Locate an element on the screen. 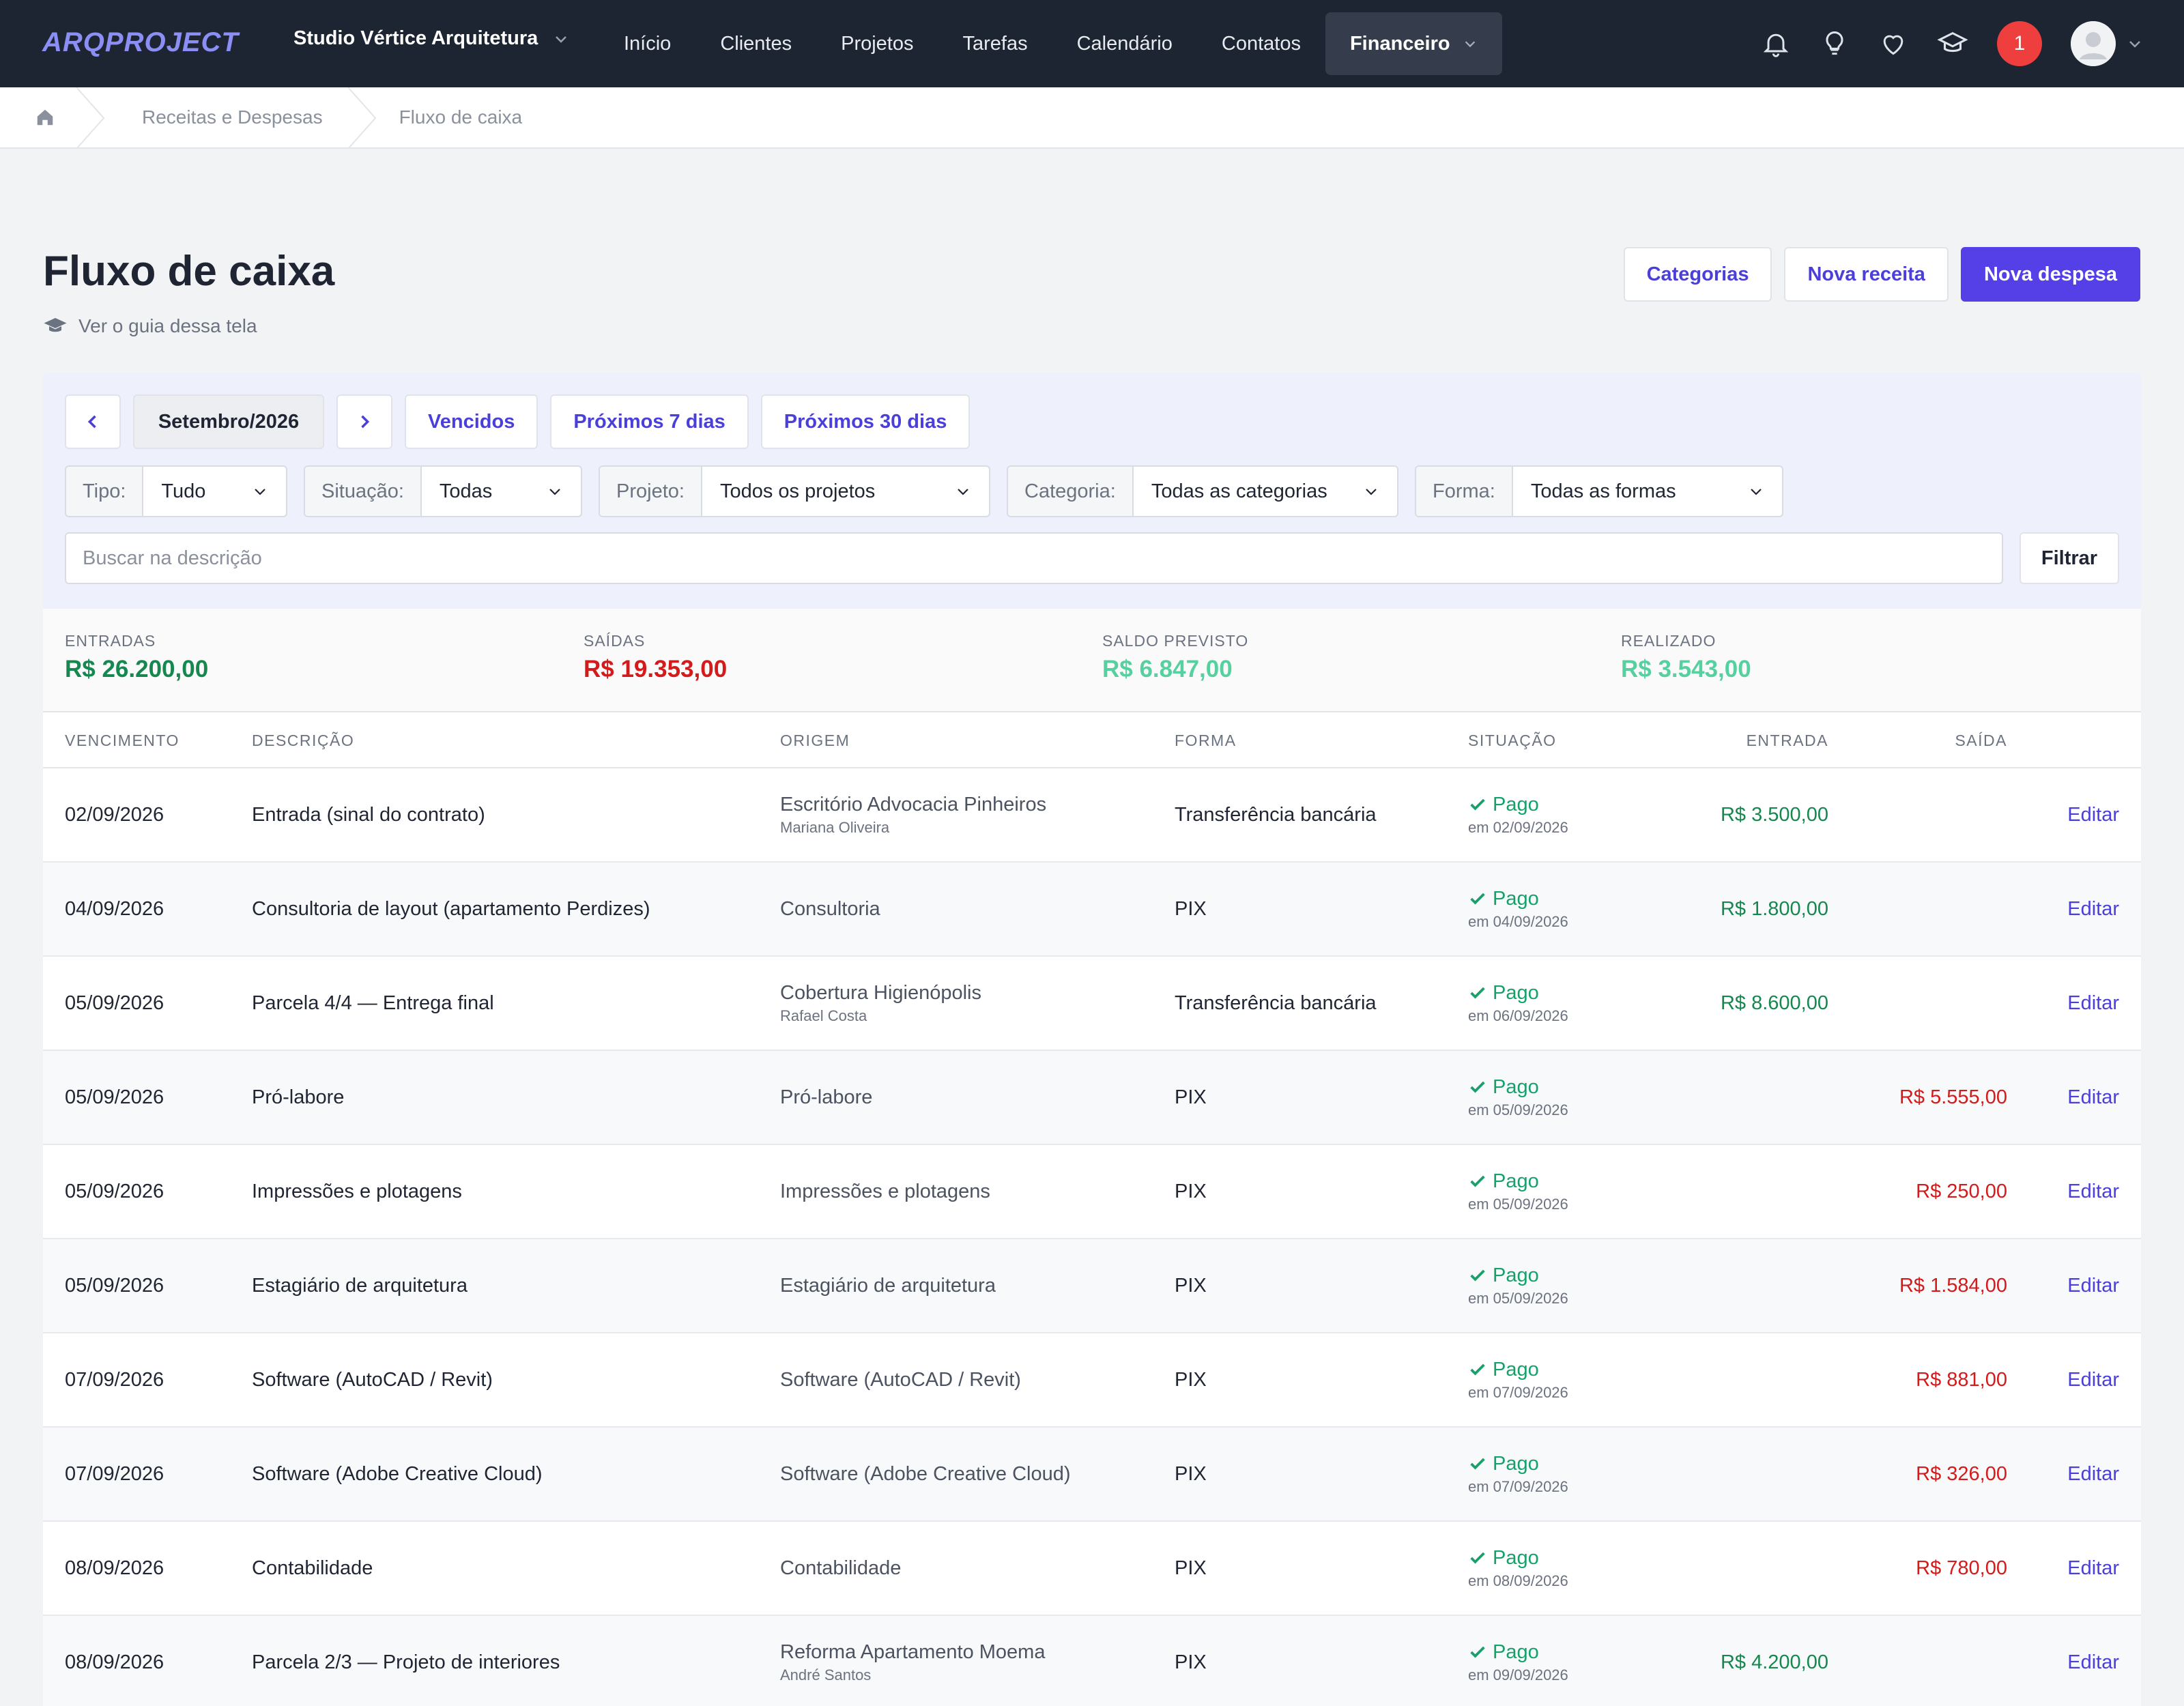  summary-saidas: SAÍDAS R$ 19.353,00 is located at coordinates (655, 661).